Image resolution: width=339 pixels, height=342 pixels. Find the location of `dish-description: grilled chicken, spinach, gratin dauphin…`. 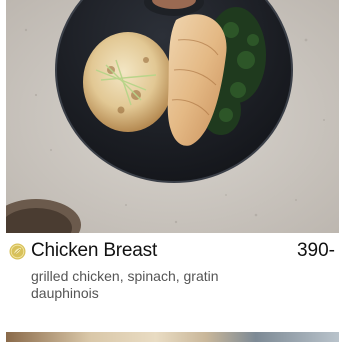

dish-description: grilled chicken, spinach, gratin dauphin… is located at coordinates (125, 284).